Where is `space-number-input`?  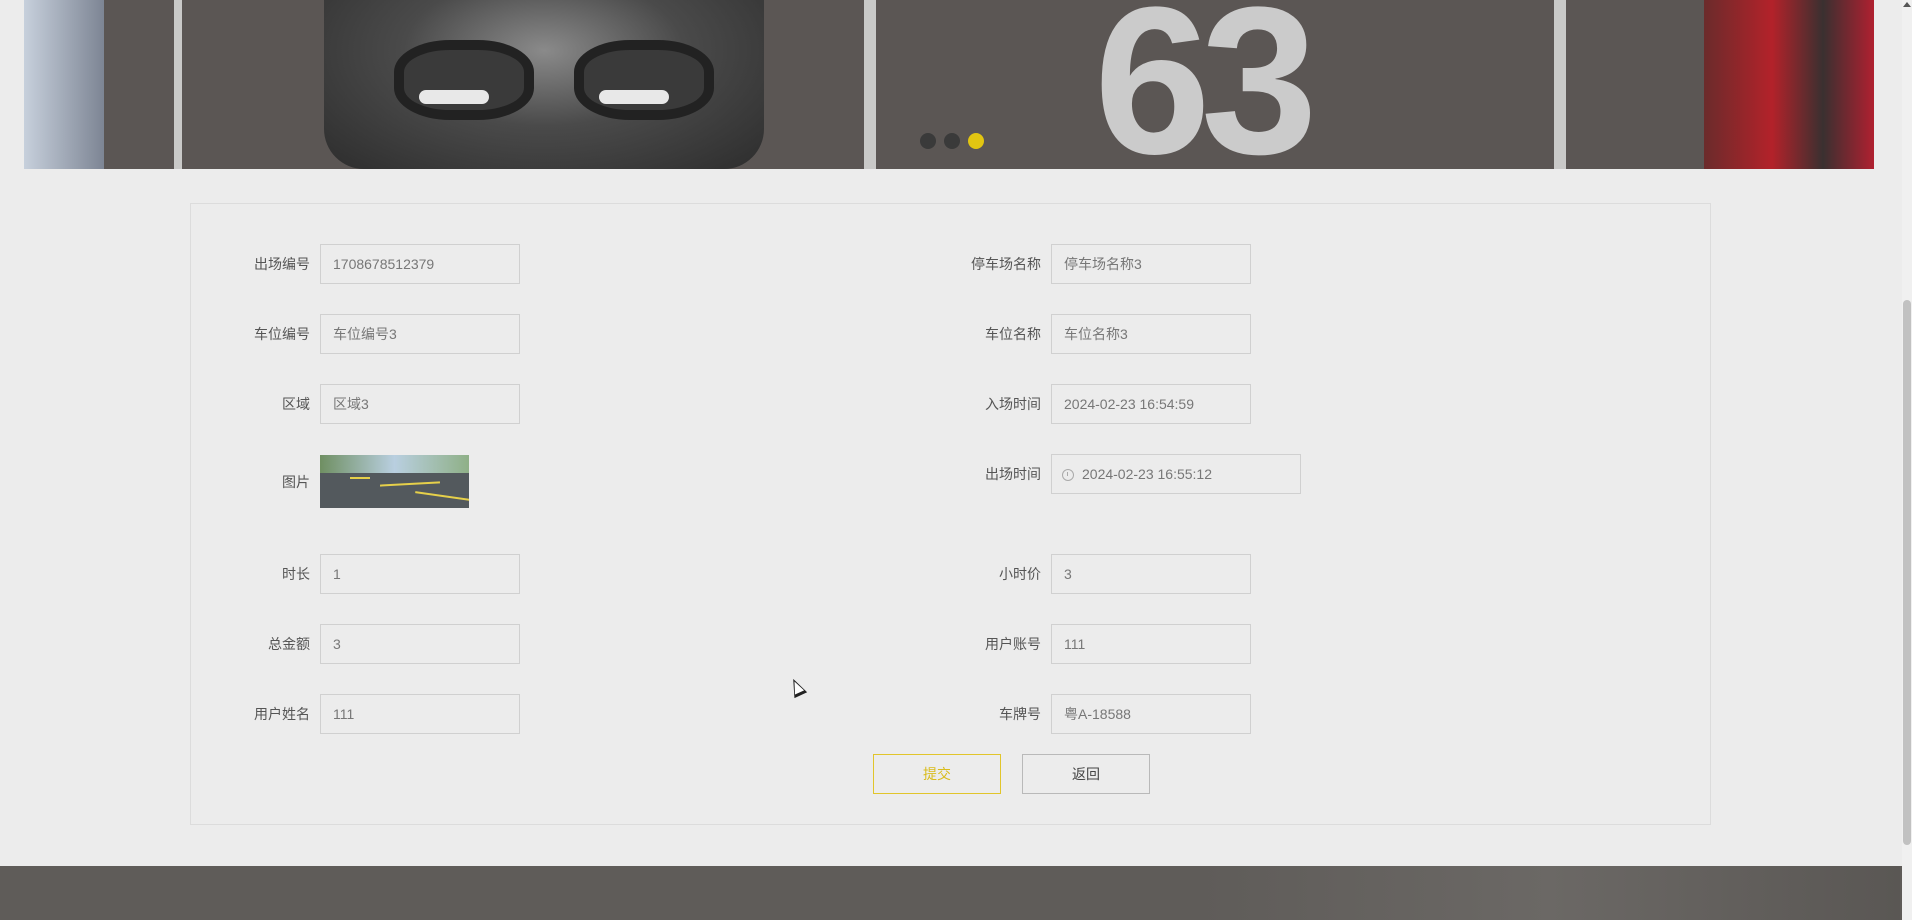
space-number-input is located at coordinates (420, 334).